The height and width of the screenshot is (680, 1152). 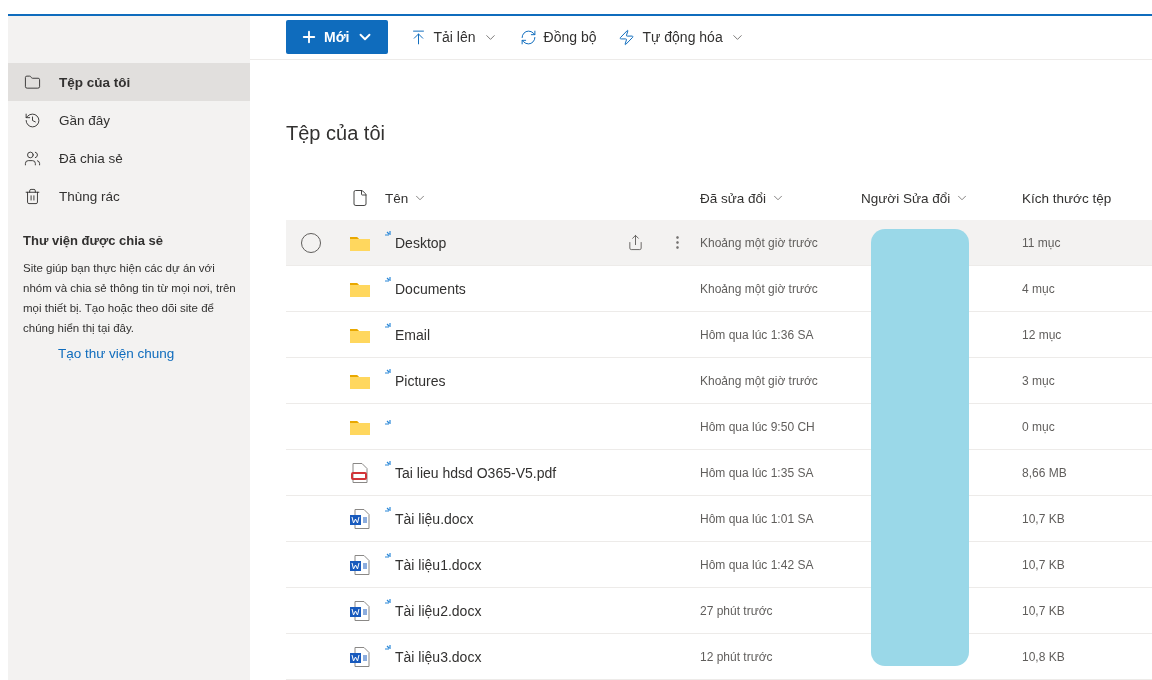 What do you see at coordinates (941, 198) in the screenshot?
I see `column-header: Người Sửa đổi` at bounding box center [941, 198].